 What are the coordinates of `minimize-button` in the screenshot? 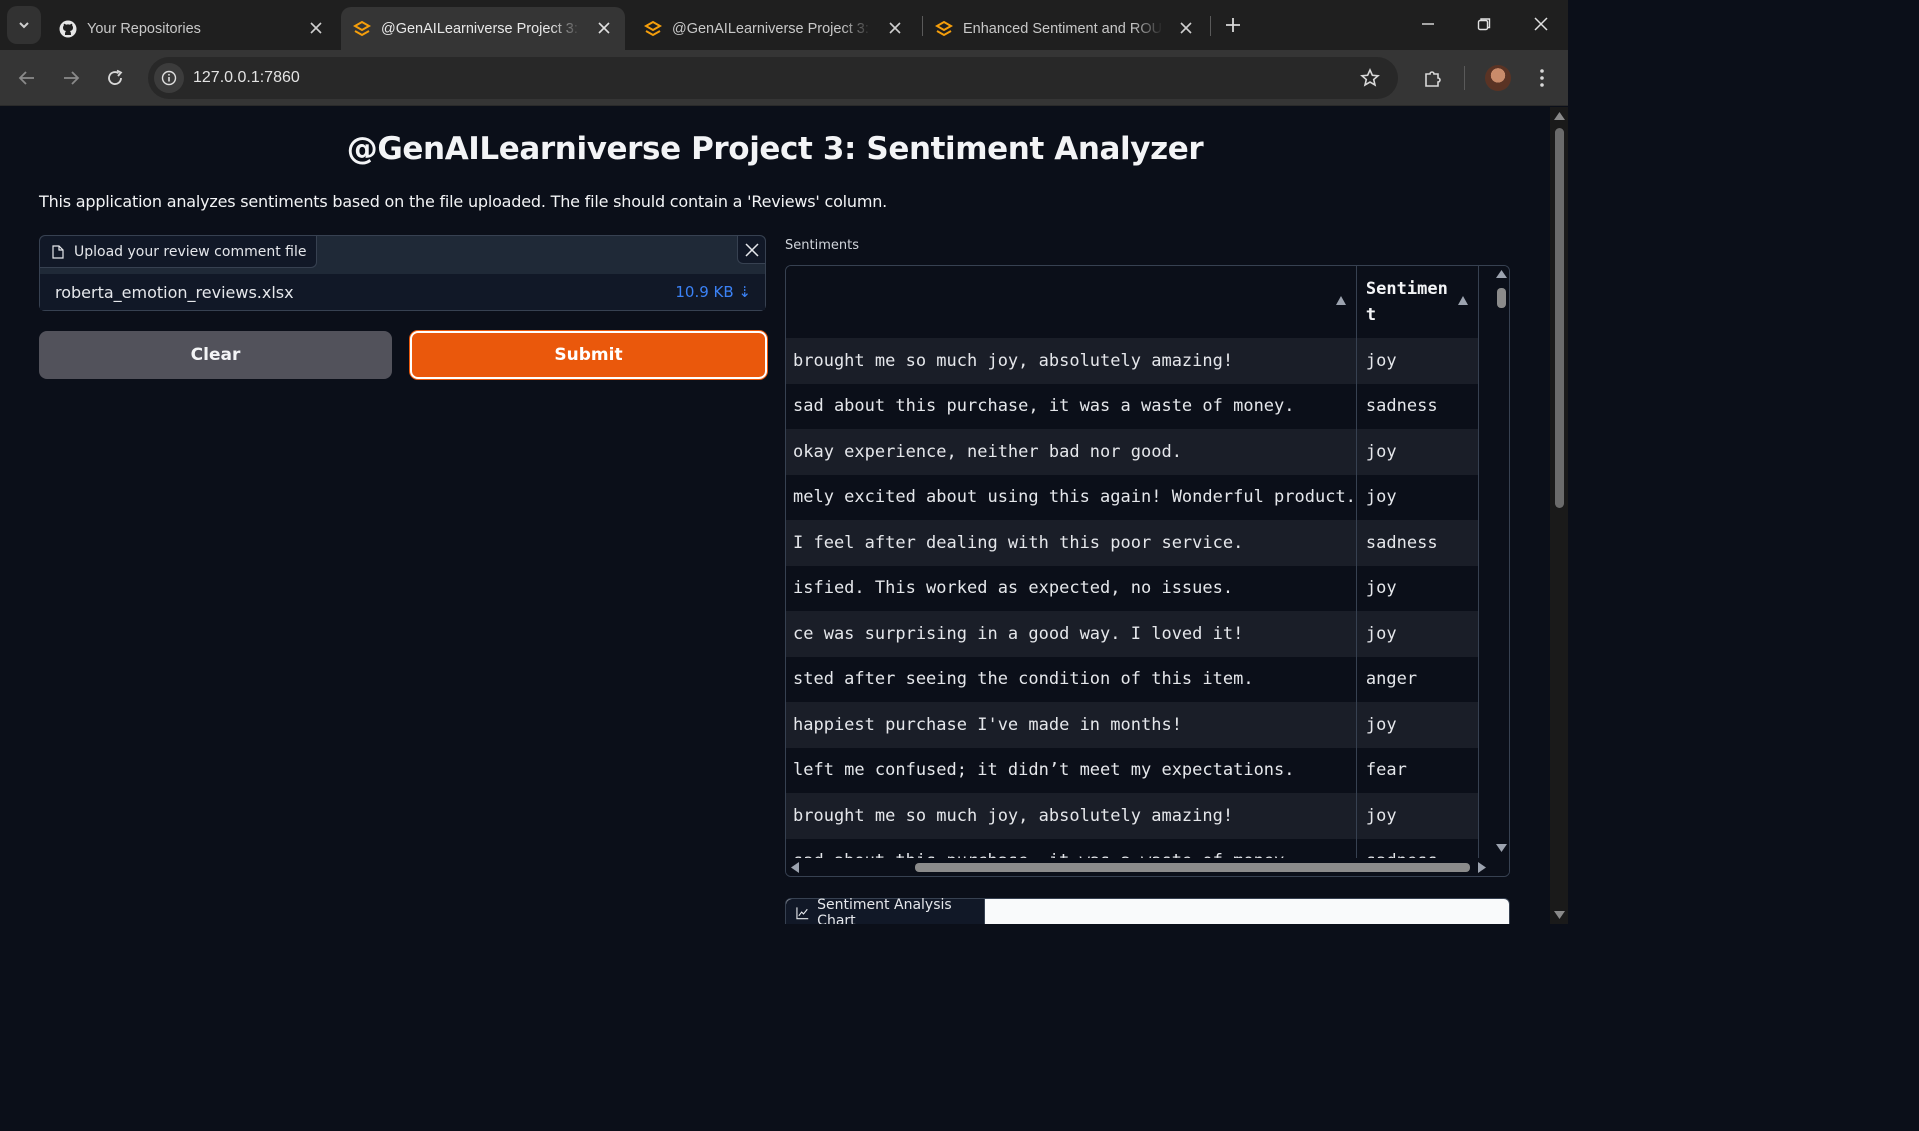 It's located at (1428, 24).